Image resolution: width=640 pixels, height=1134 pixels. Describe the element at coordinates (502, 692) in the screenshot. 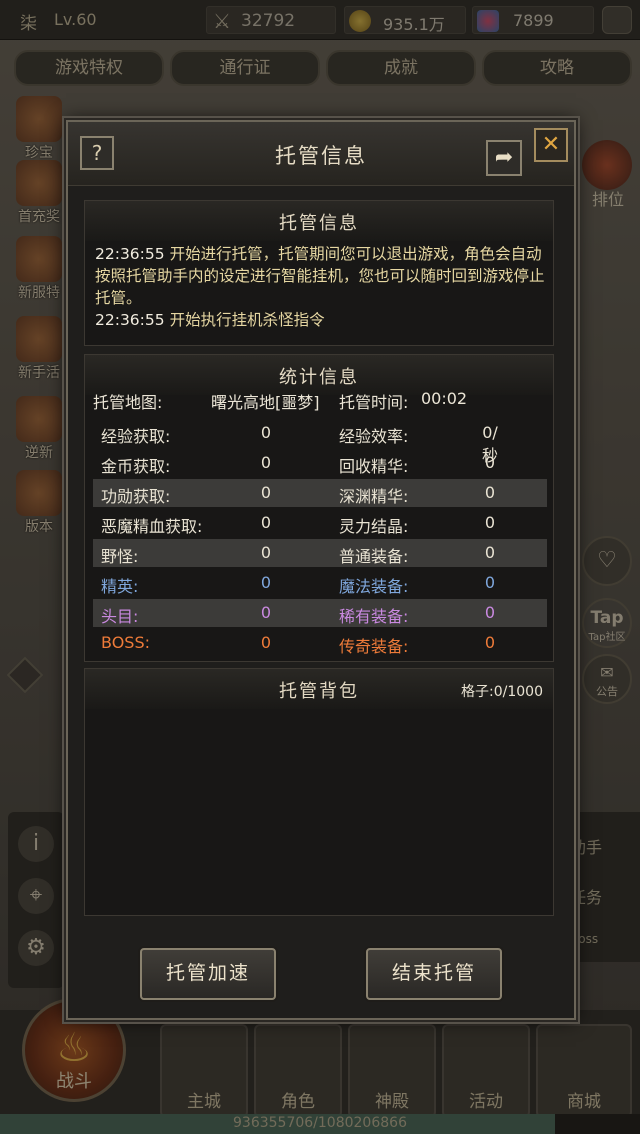

I see `bag-capacity: 格子:0/1000` at that location.